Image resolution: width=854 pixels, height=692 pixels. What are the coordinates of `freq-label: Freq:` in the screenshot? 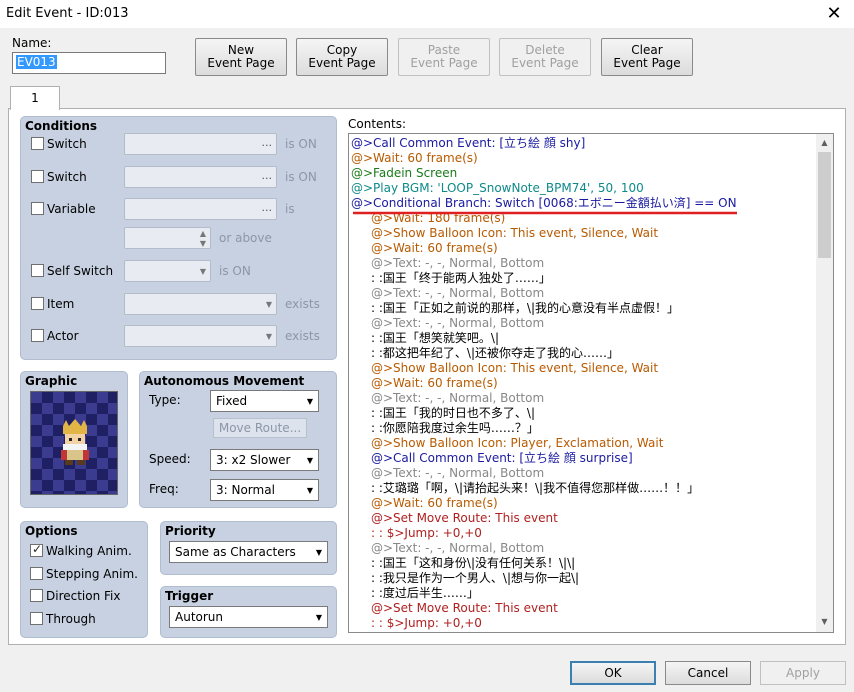 It's located at (164, 489).